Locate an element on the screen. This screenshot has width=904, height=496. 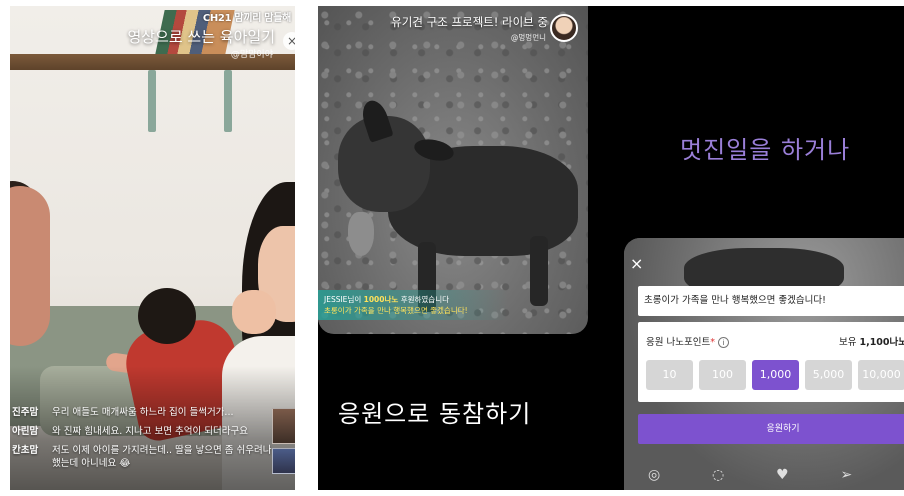
cheer-headline: 응원으로 동참하기 is located at coordinates (435, 414).